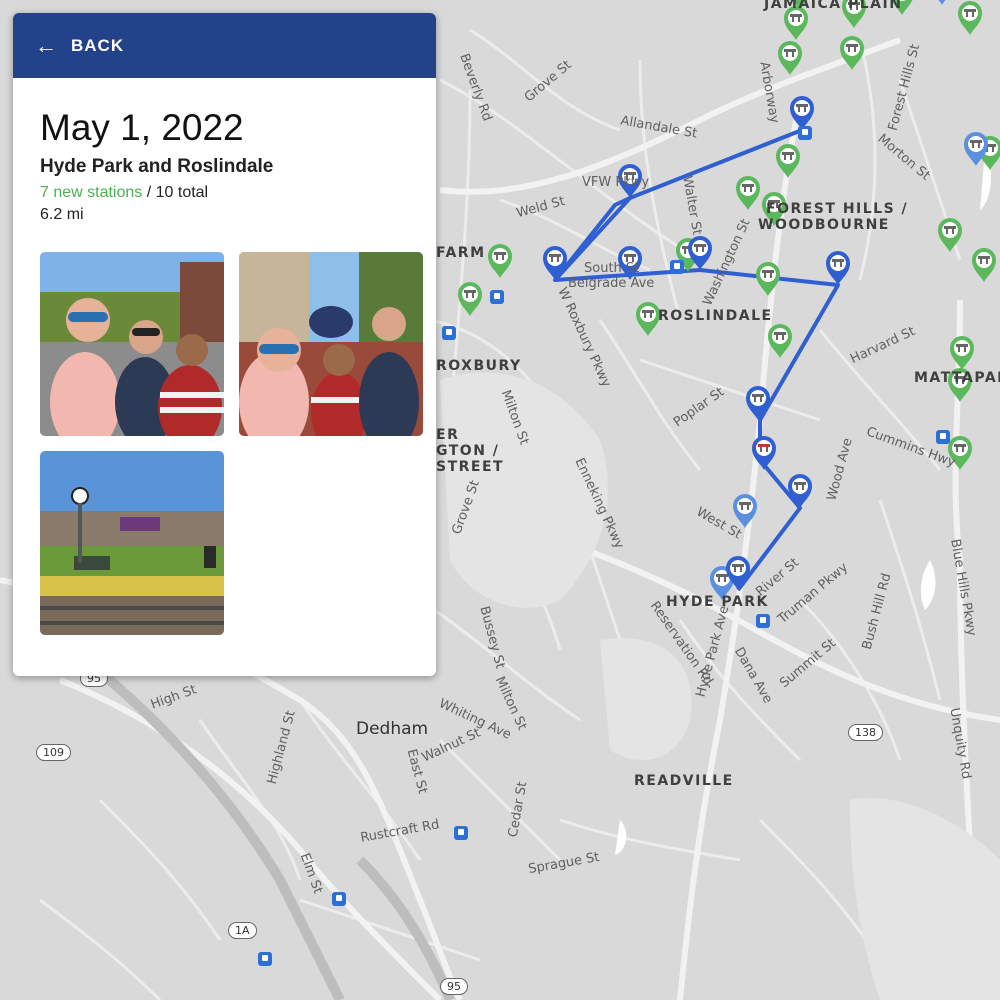 The width and height of the screenshot is (1000, 1000). What do you see at coordinates (157, 166) in the screenshot?
I see `trip-title: Hyde Park and Roslindale` at bounding box center [157, 166].